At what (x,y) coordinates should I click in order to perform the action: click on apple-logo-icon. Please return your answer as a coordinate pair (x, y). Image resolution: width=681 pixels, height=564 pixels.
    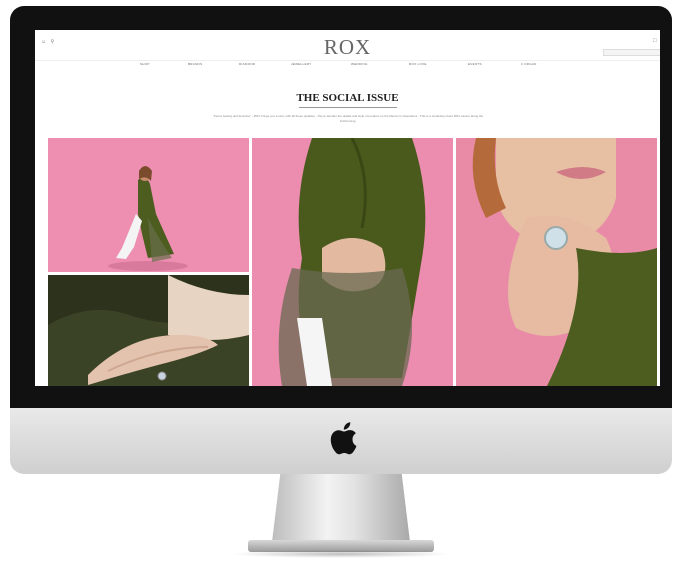
    Looking at the image, I should click on (343, 438).